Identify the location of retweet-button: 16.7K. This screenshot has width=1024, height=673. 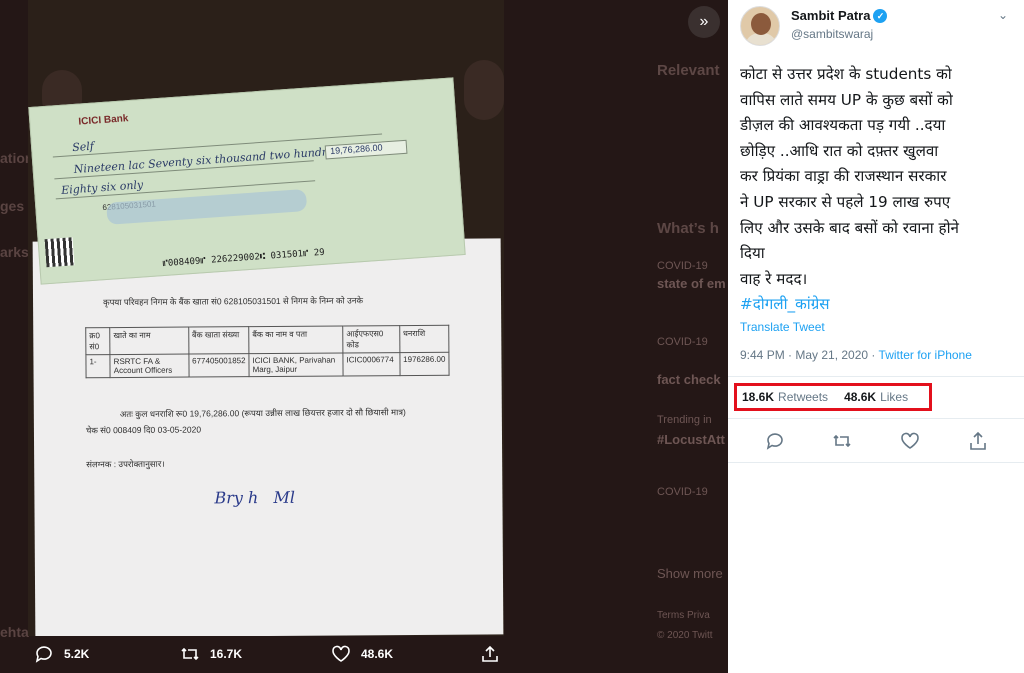
(211, 654).